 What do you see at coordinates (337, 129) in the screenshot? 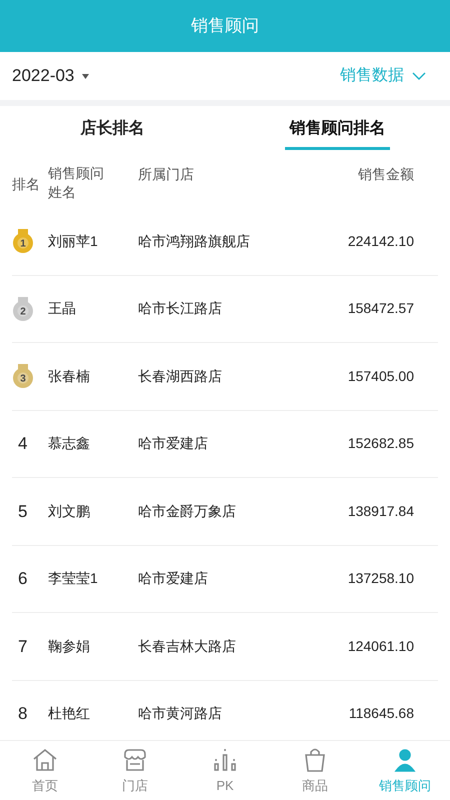
I see `ranking-tab: 销售顾问排名` at bounding box center [337, 129].